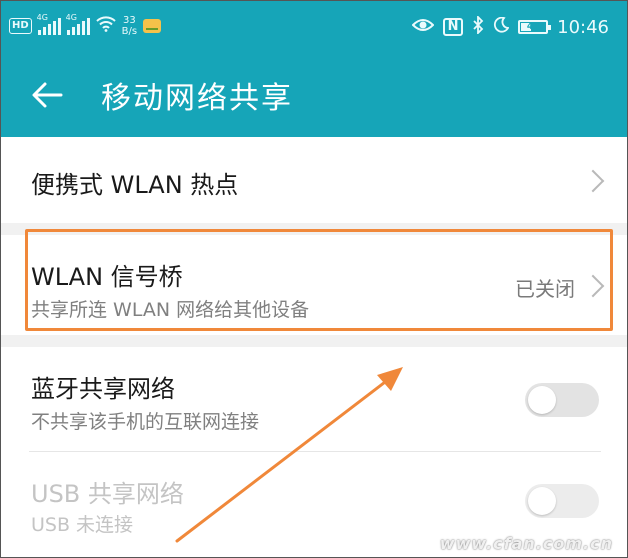 Image resolution: width=628 pixels, height=558 pixels. Describe the element at coordinates (562, 400) in the screenshot. I see `bluetooth-tethering-toggle` at that location.